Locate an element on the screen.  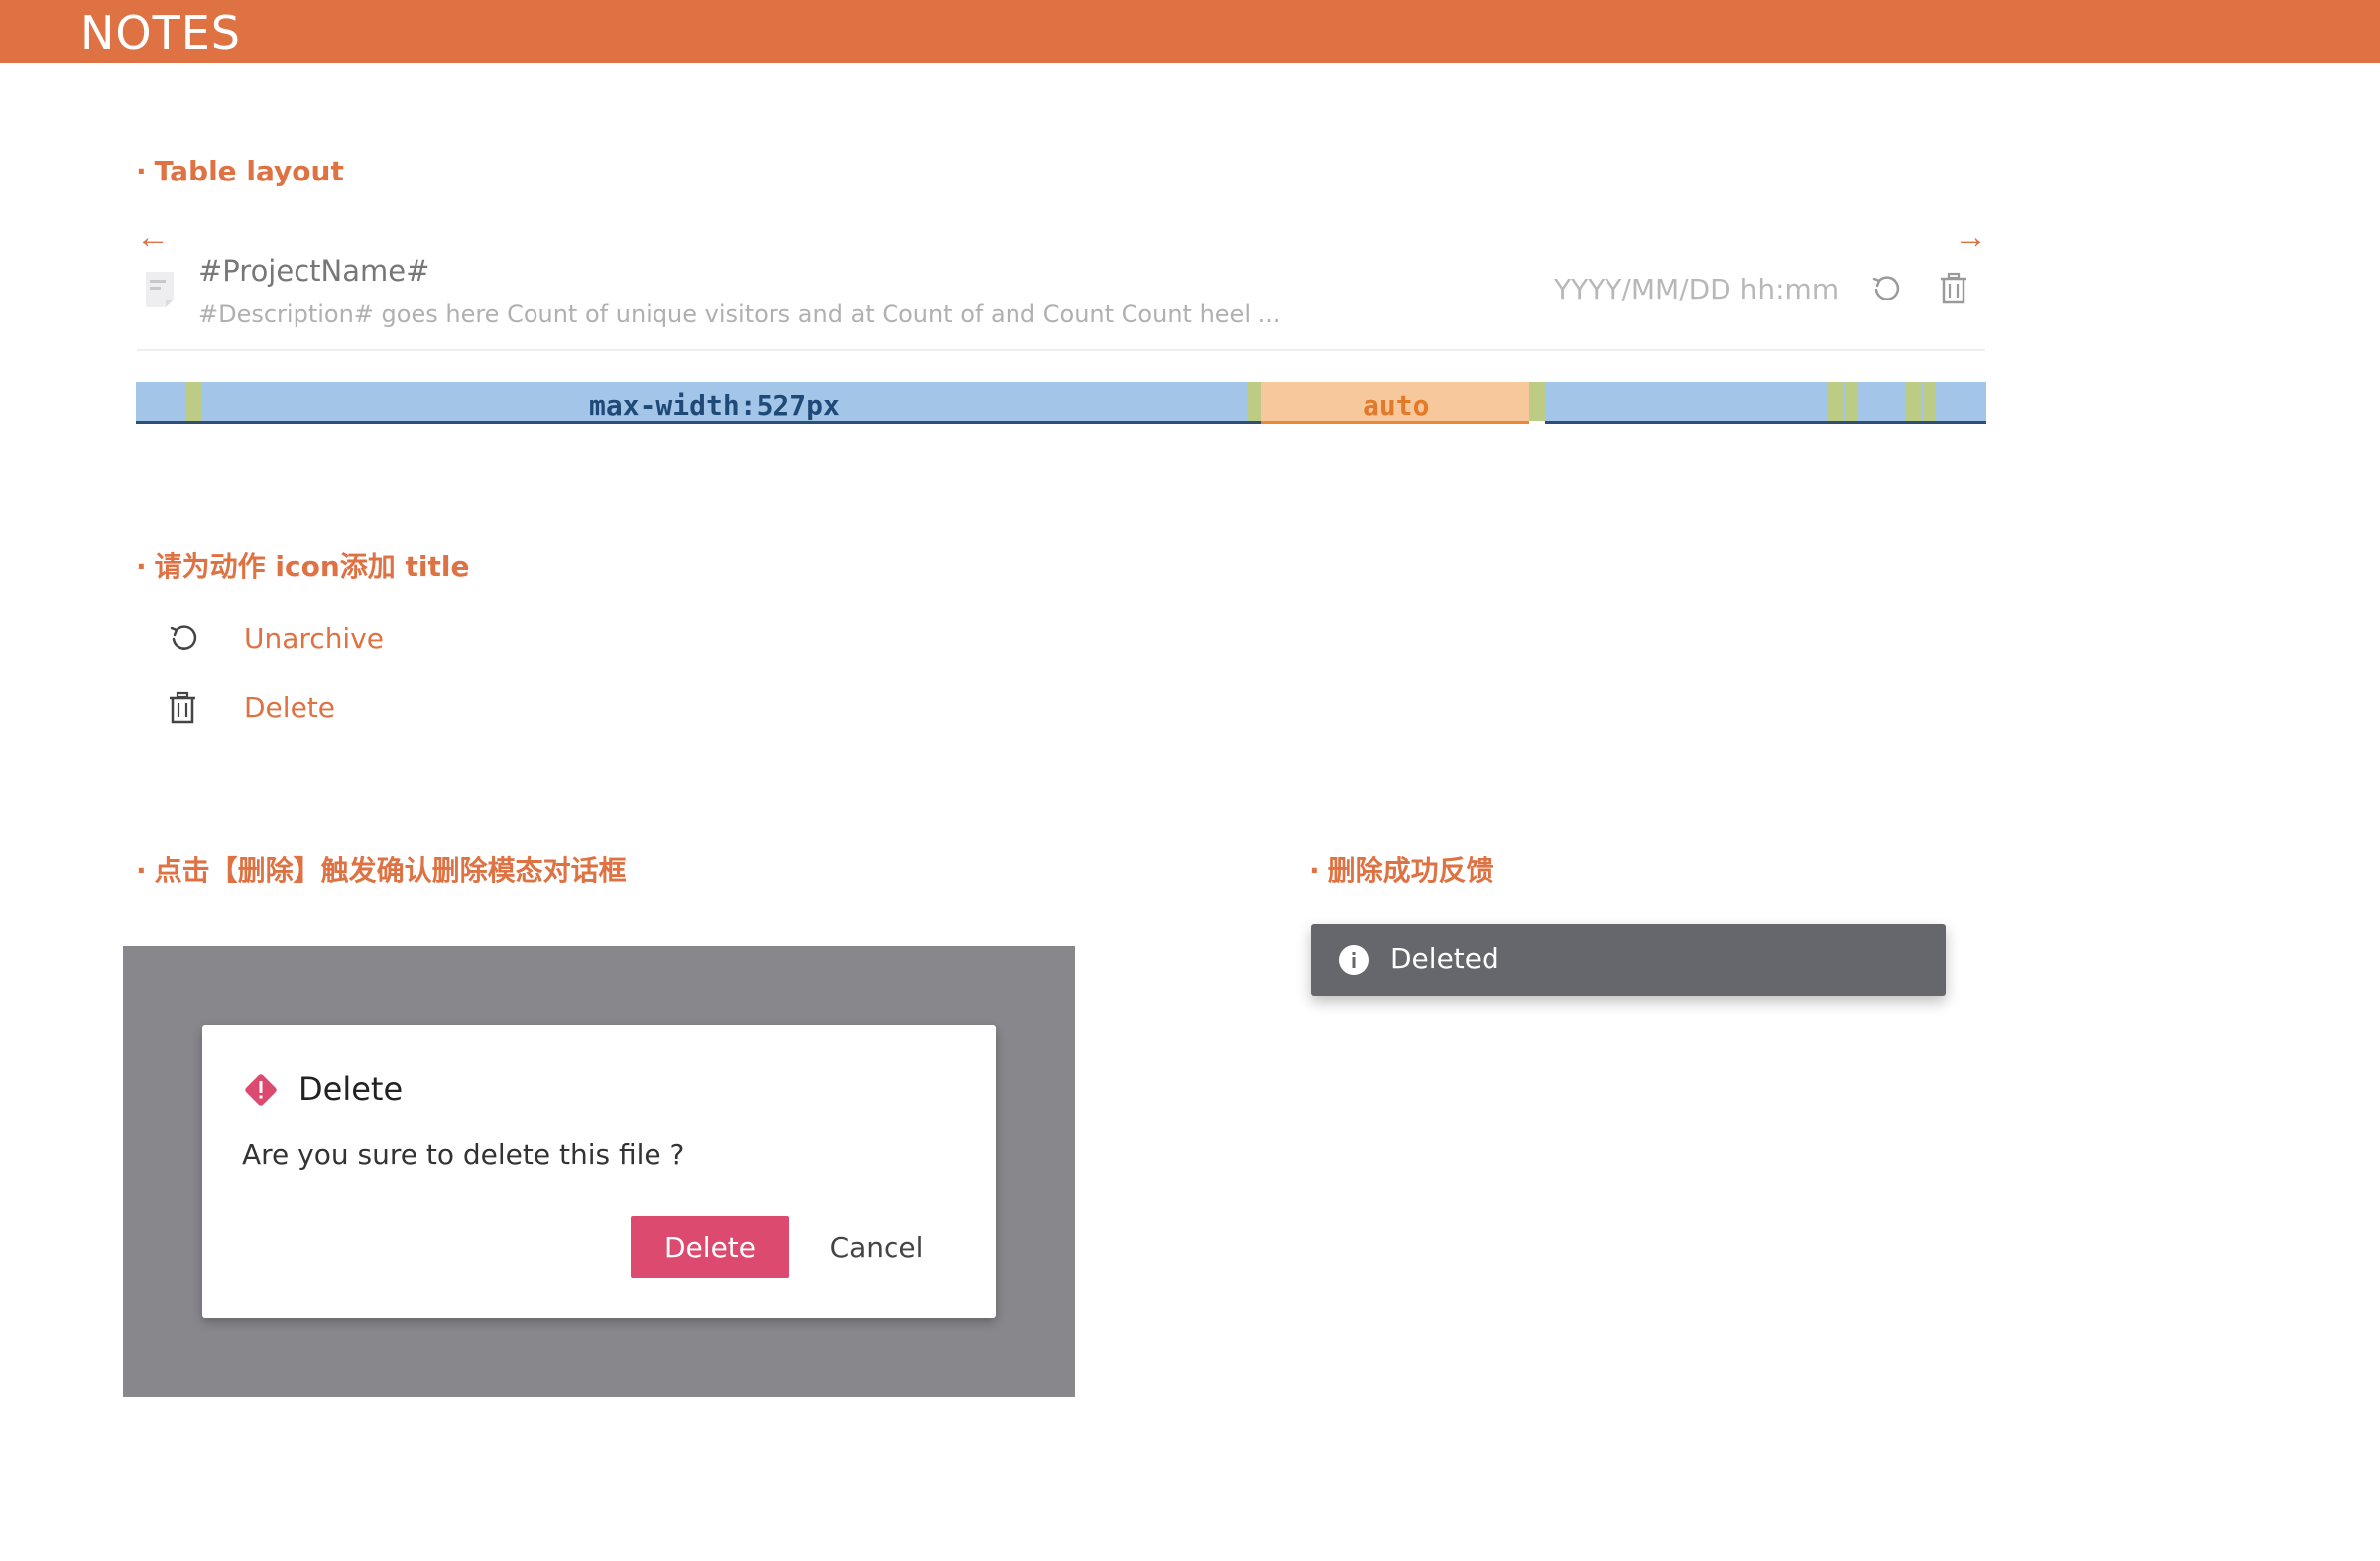
date-placeholder: YYYY/MM/DD hh:mm is located at coordinates (1697, 289).